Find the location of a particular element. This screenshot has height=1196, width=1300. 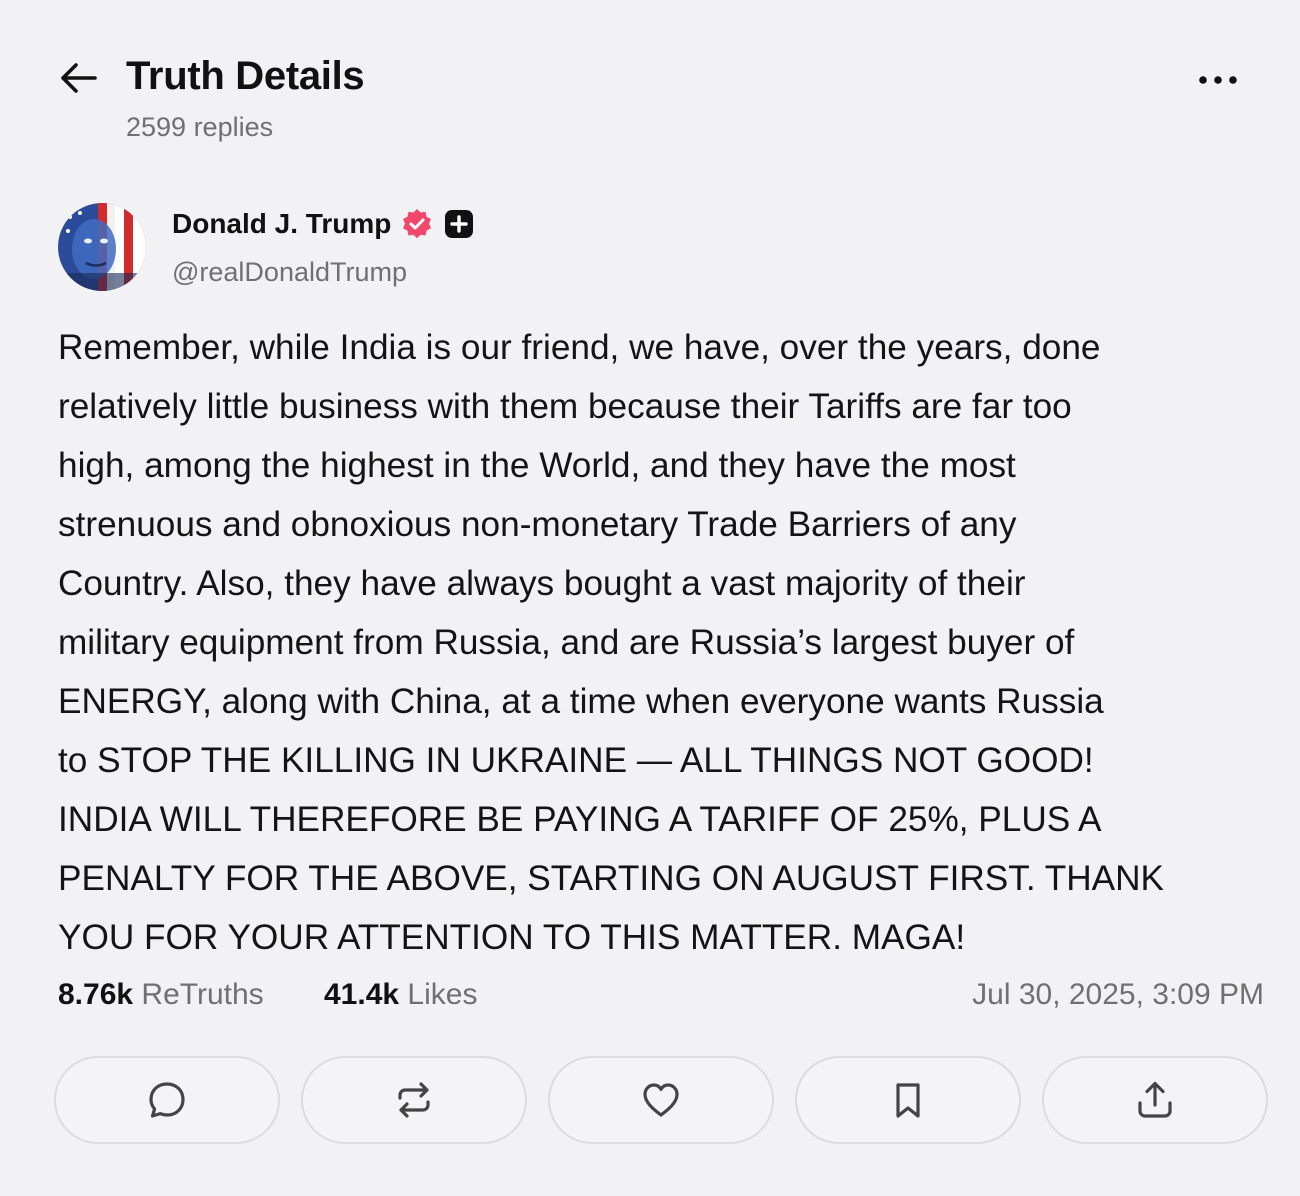

author-handle: @realDonaldTrump is located at coordinates (289, 272).